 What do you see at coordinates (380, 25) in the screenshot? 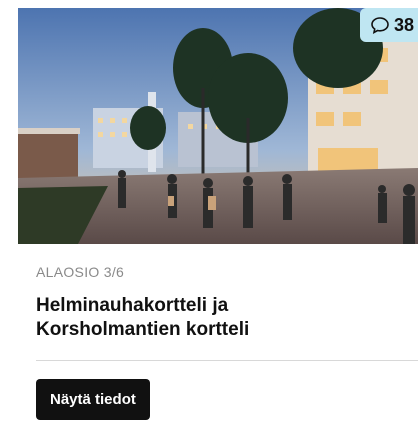
I see `speech-bubble-icon` at bounding box center [380, 25].